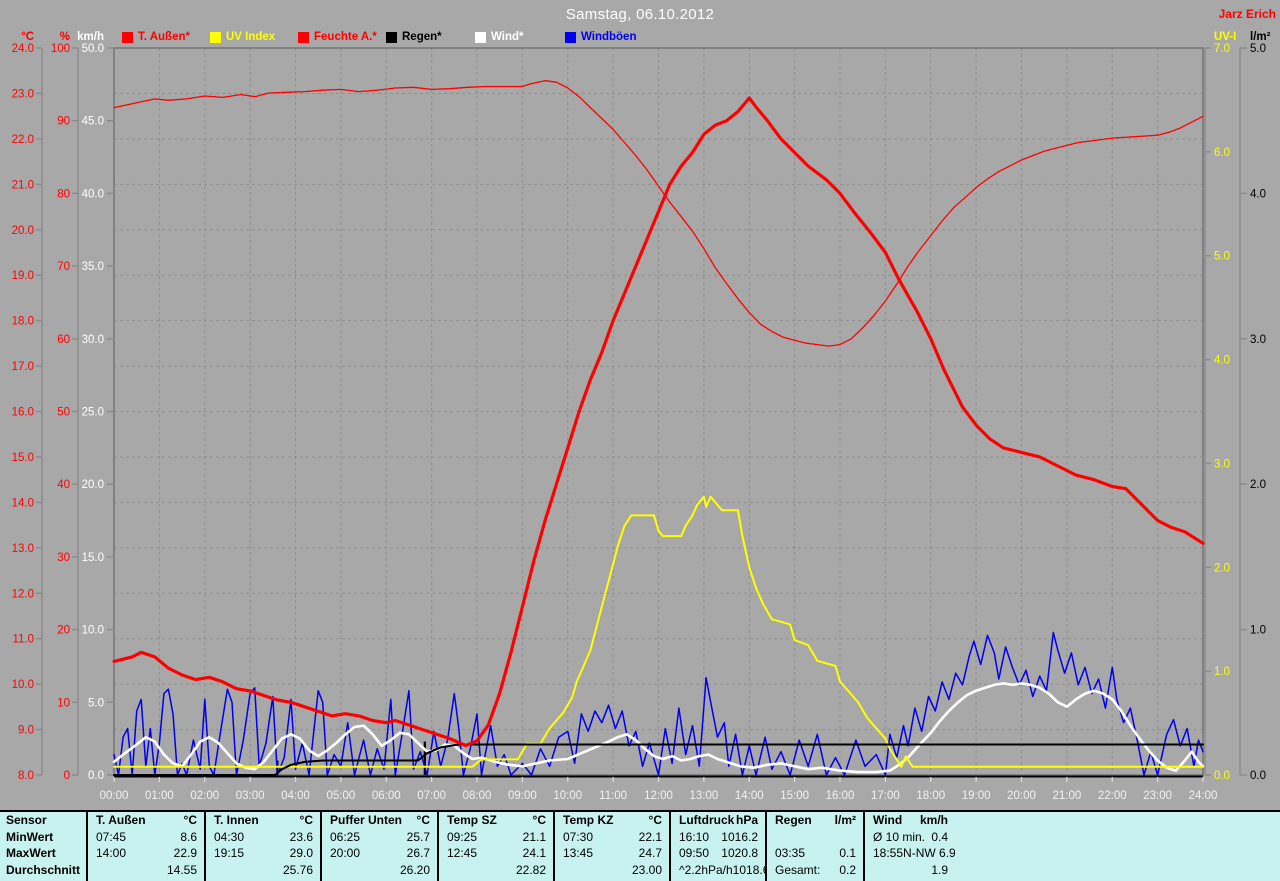 This screenshot has height=881, width=1280. I want to click on axis-tick-label-rain: 3.0, so click(1258, 340).